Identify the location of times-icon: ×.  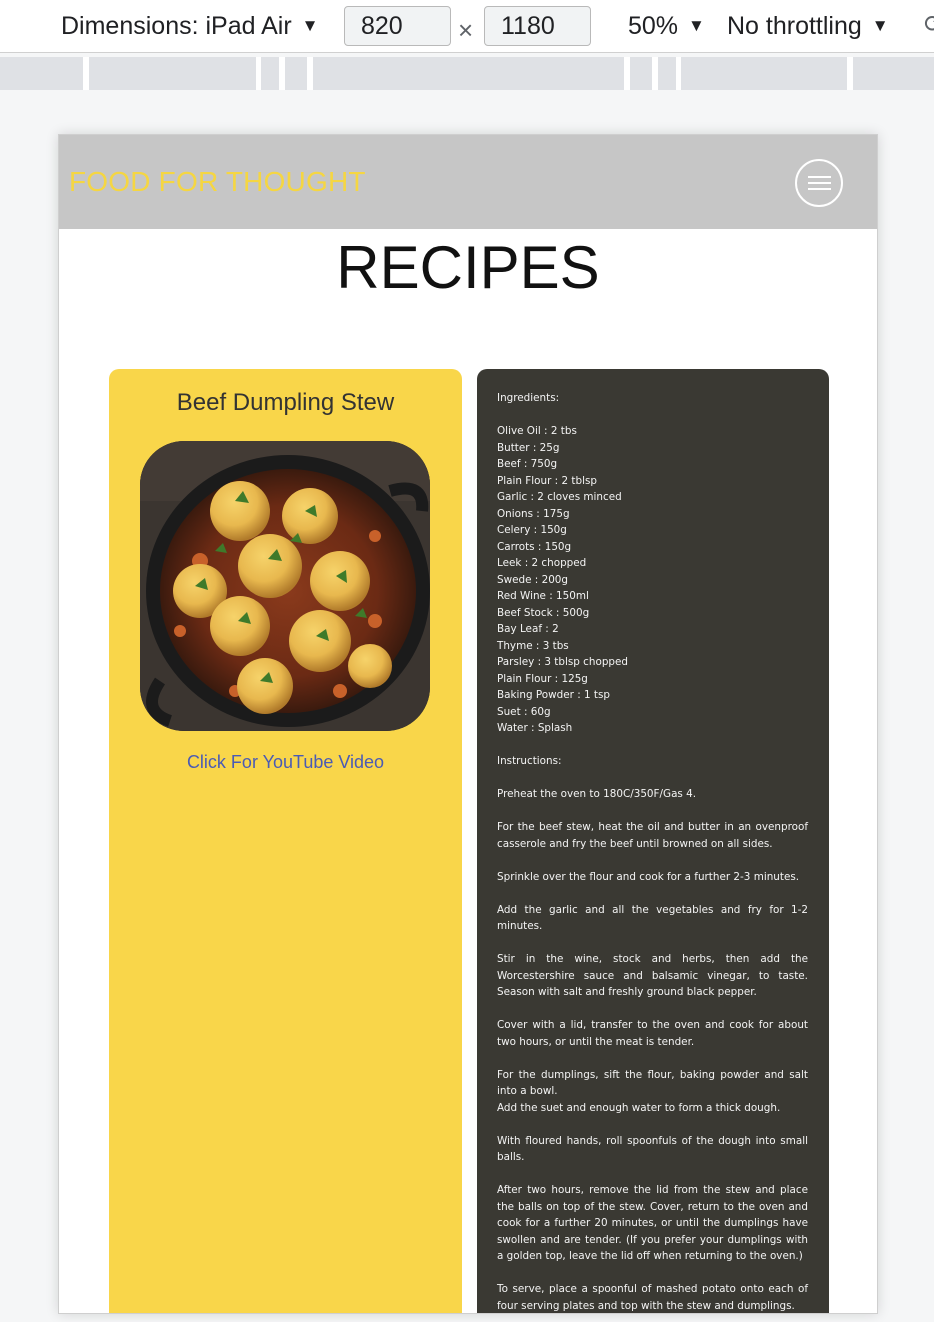
(466, 30).